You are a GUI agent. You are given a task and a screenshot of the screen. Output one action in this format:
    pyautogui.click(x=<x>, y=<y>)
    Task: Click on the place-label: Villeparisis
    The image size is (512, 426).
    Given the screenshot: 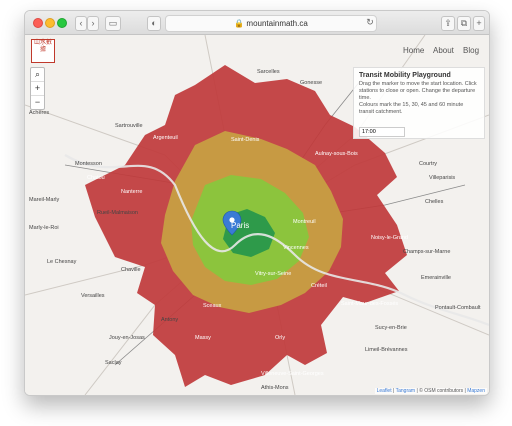 What is the action you would take?
    pyautogui.click(x=442, y=178)
    